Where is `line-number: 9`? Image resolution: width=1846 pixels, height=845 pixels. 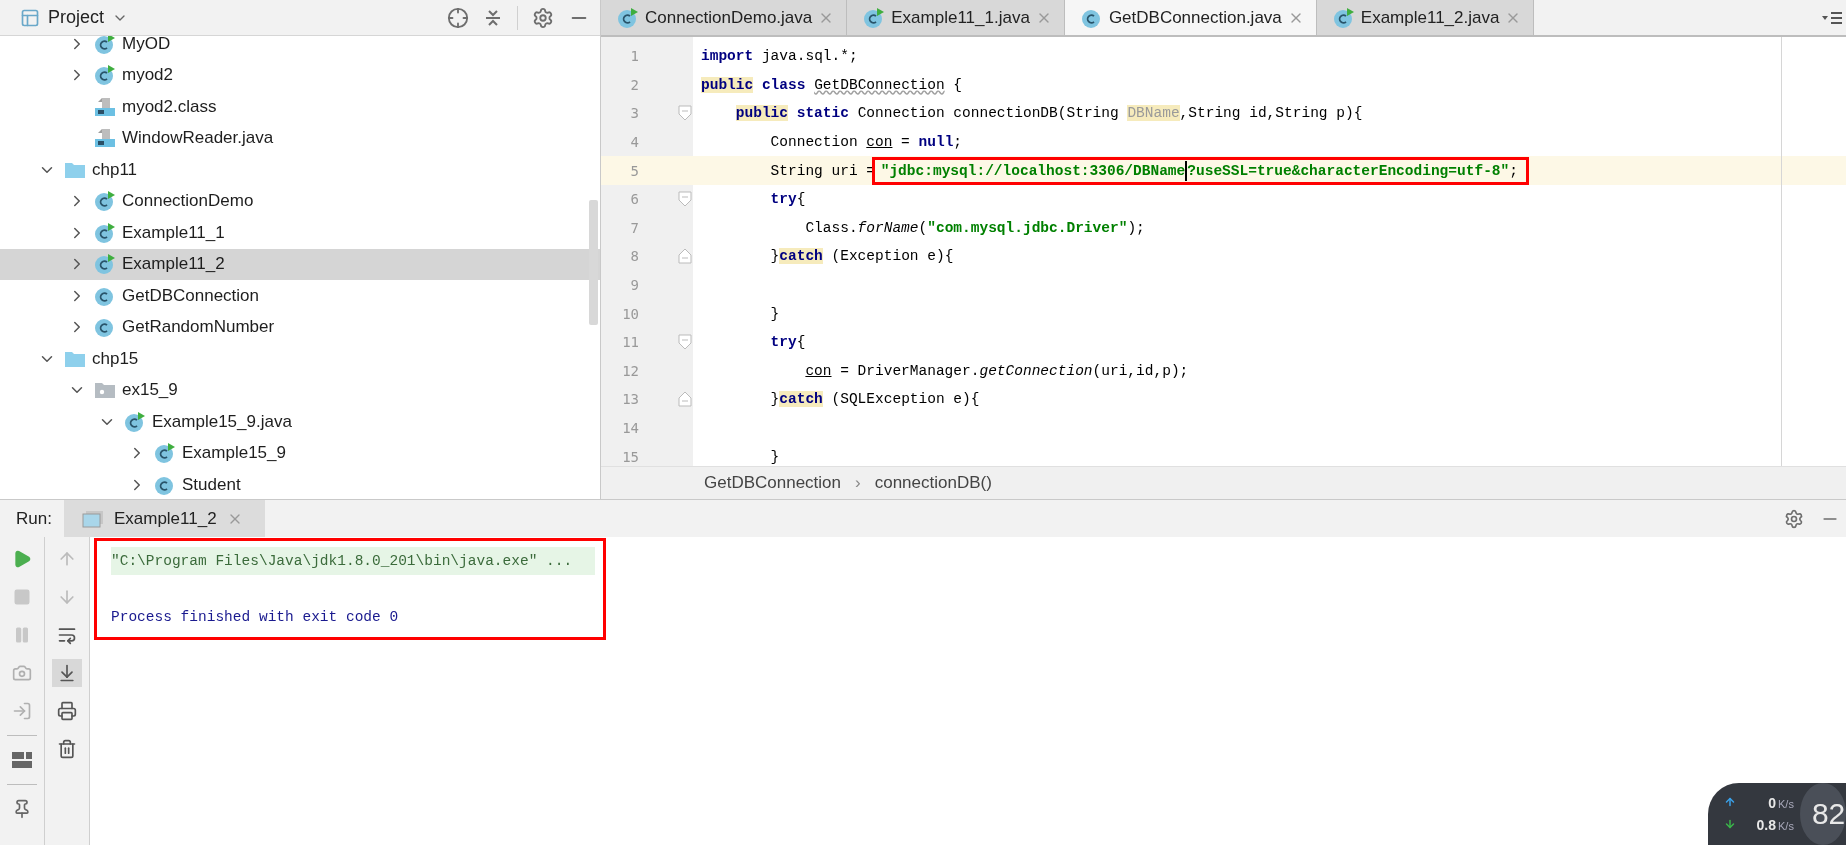
line-number: 9 is located at coordinates (634, 285).